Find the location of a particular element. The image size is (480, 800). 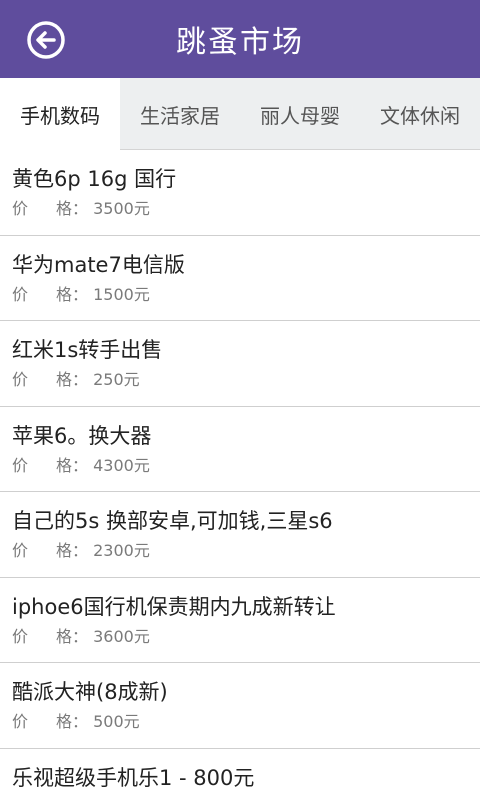

item-price: 250元 is located at coordinates (116, 379).